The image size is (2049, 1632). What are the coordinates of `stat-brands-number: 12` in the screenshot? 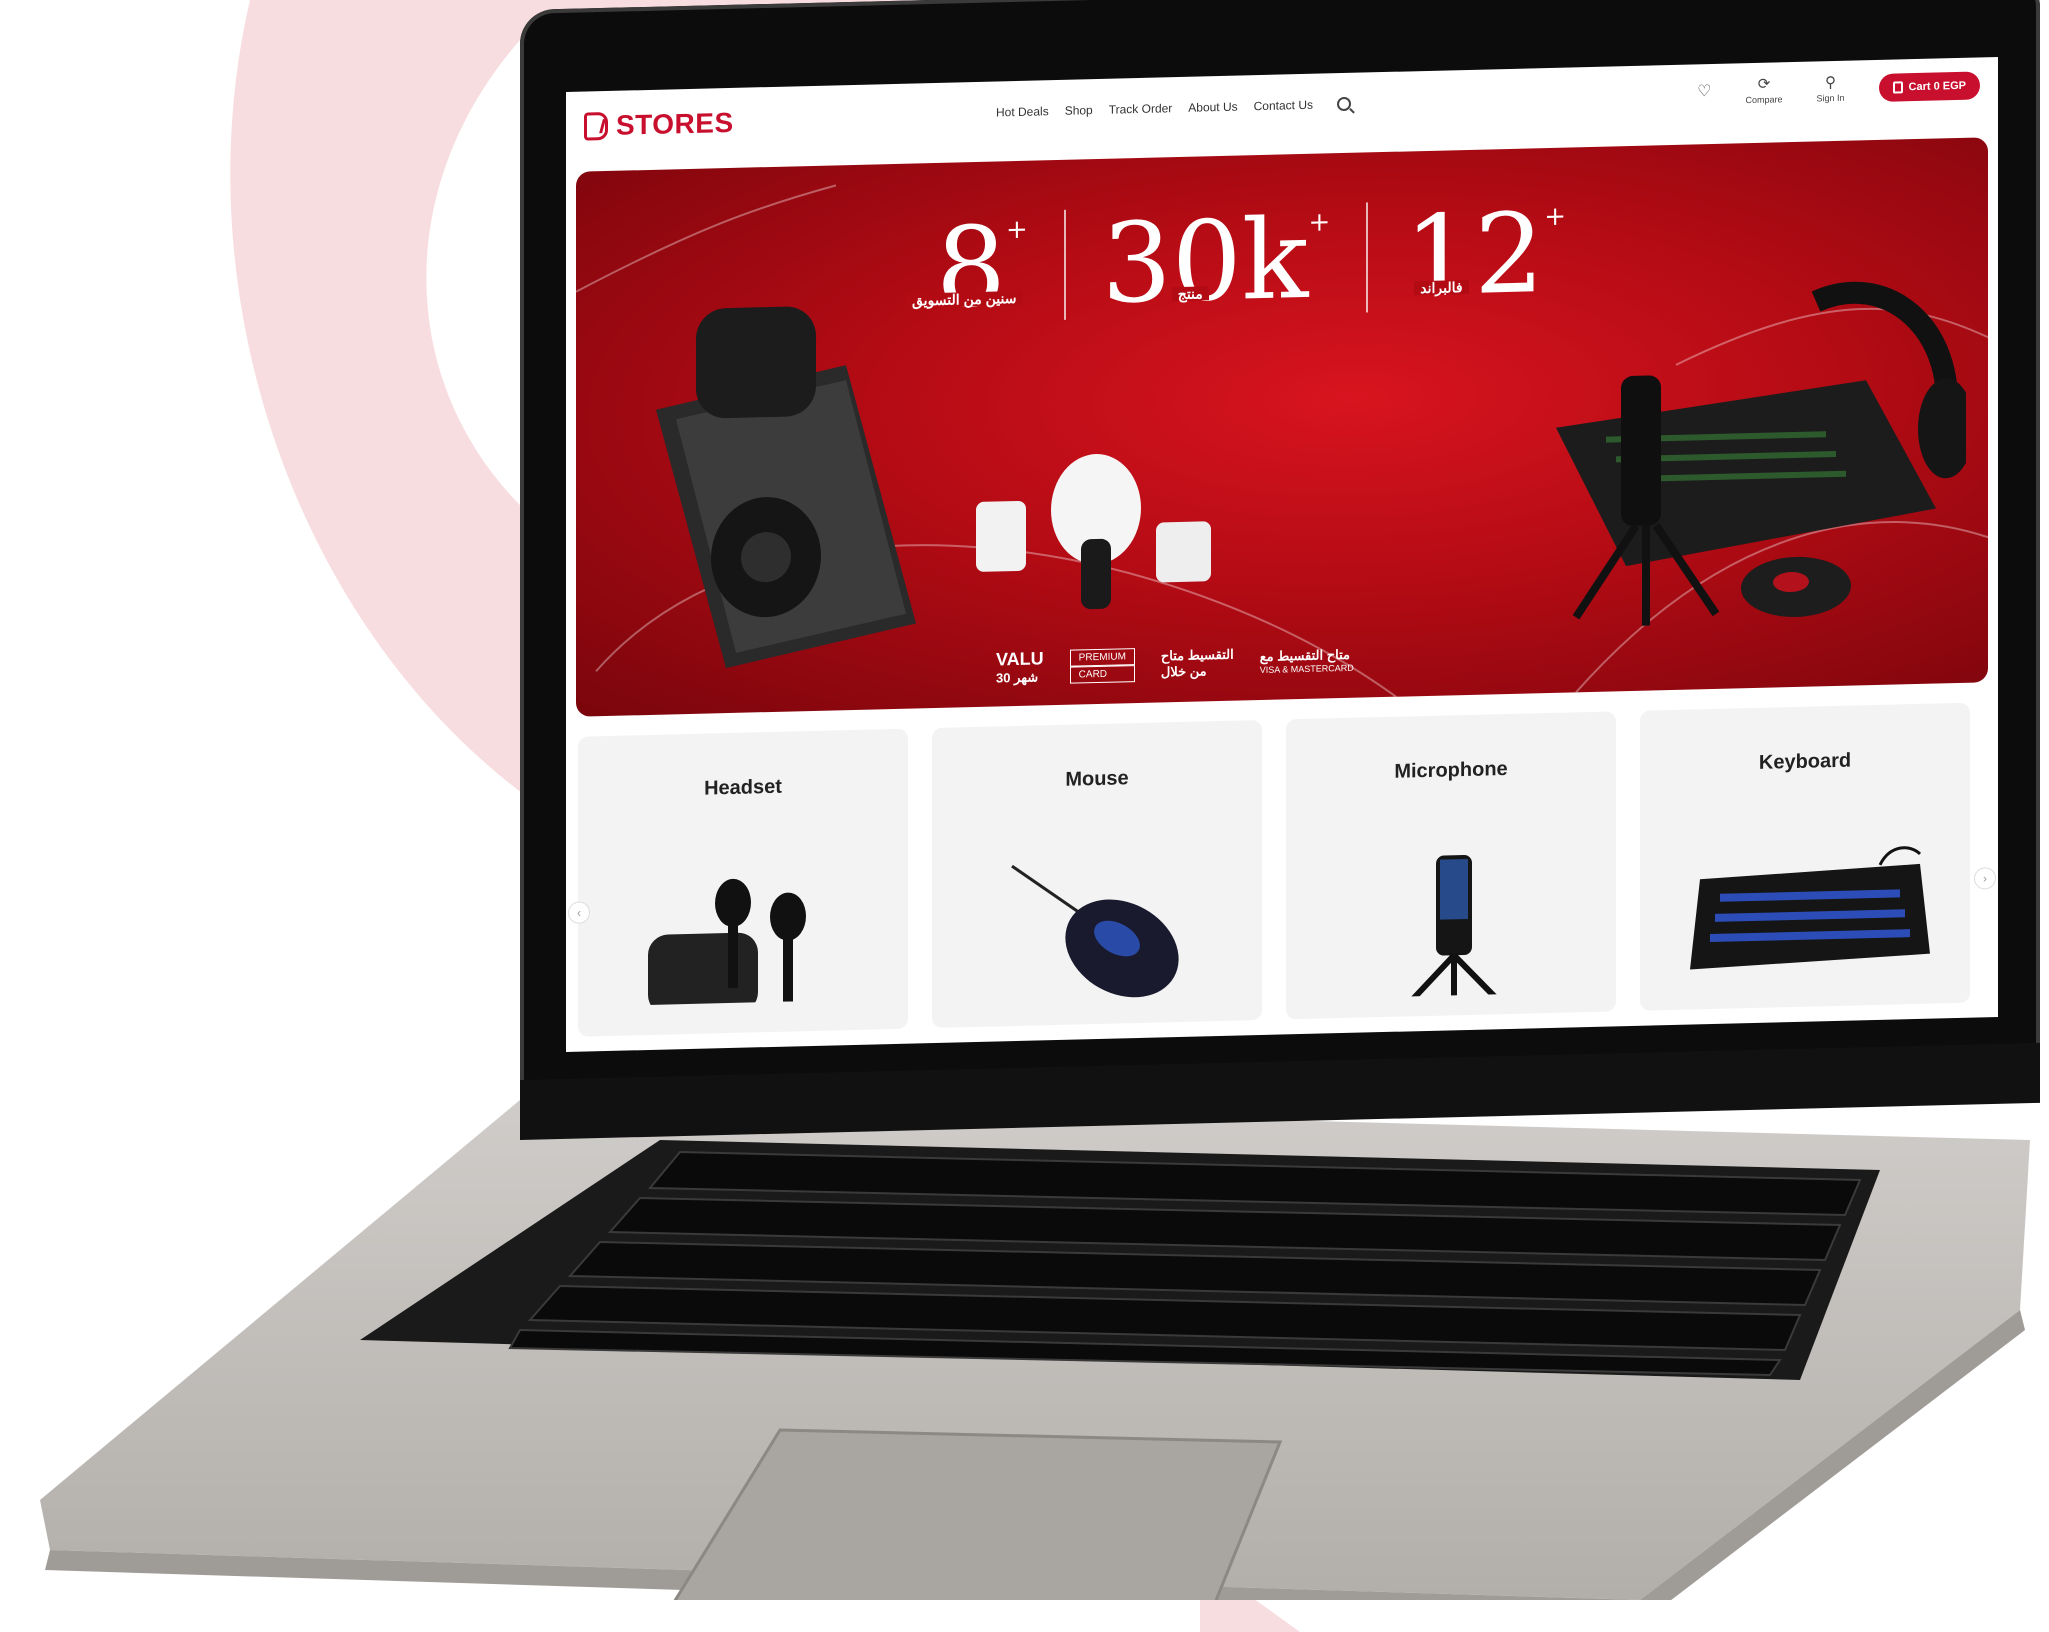 It's located at (1474, 255).